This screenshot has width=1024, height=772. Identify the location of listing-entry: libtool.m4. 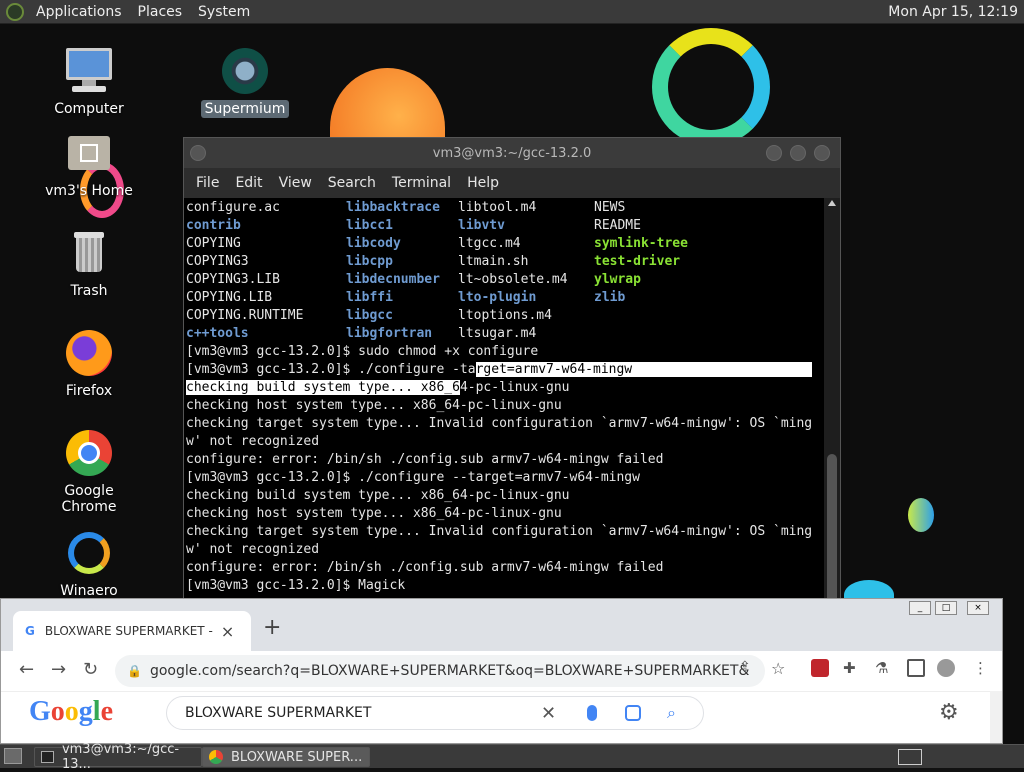
(497, 207).